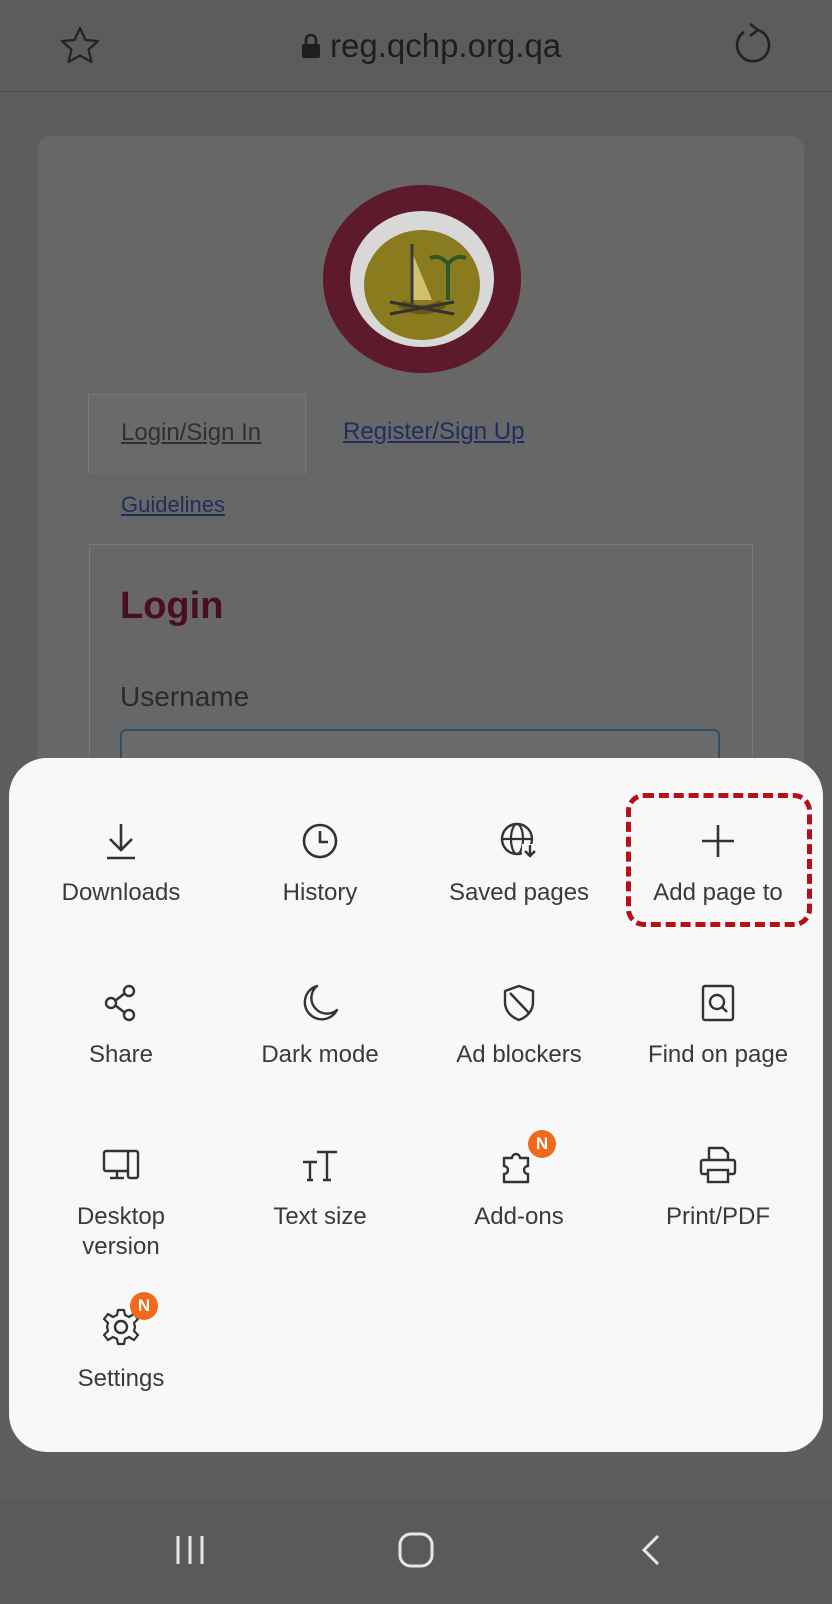 This screenshot has height=1604, width=832. Describe the element at coordinates (121, 1231) in the screenshot. I see `menu-item-label: Desktop version` at that location.